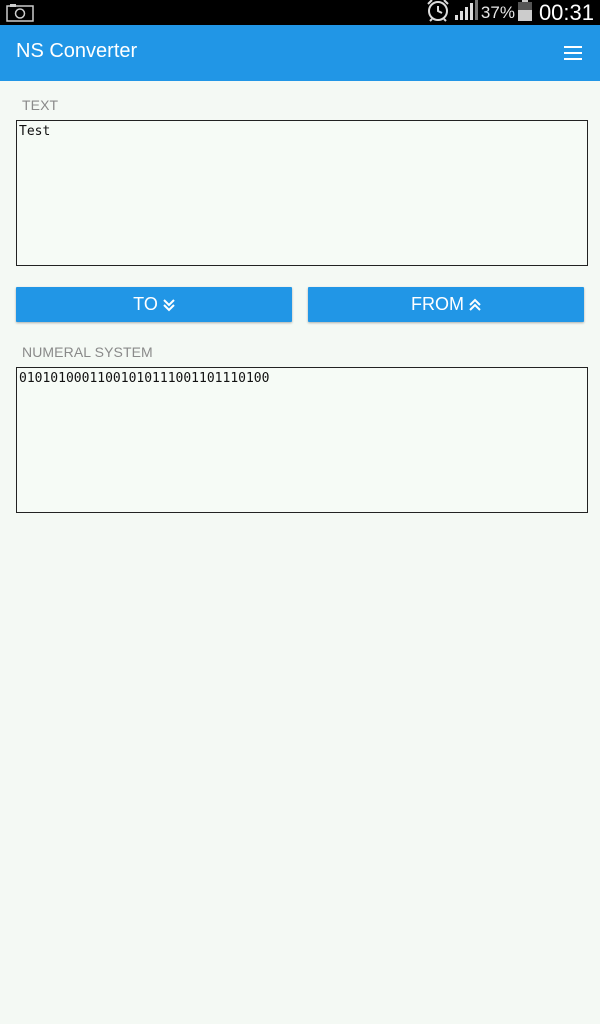  I want to click on from-button: FROM, so click(446, 304).